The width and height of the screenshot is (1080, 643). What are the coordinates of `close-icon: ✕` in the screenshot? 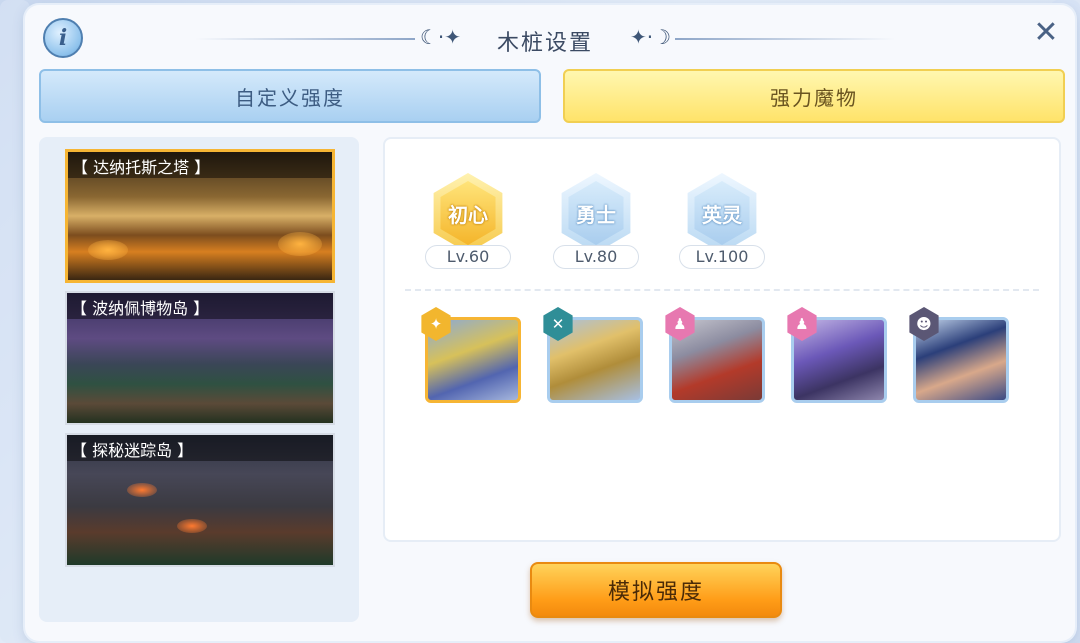 It's located at (1046, 32).